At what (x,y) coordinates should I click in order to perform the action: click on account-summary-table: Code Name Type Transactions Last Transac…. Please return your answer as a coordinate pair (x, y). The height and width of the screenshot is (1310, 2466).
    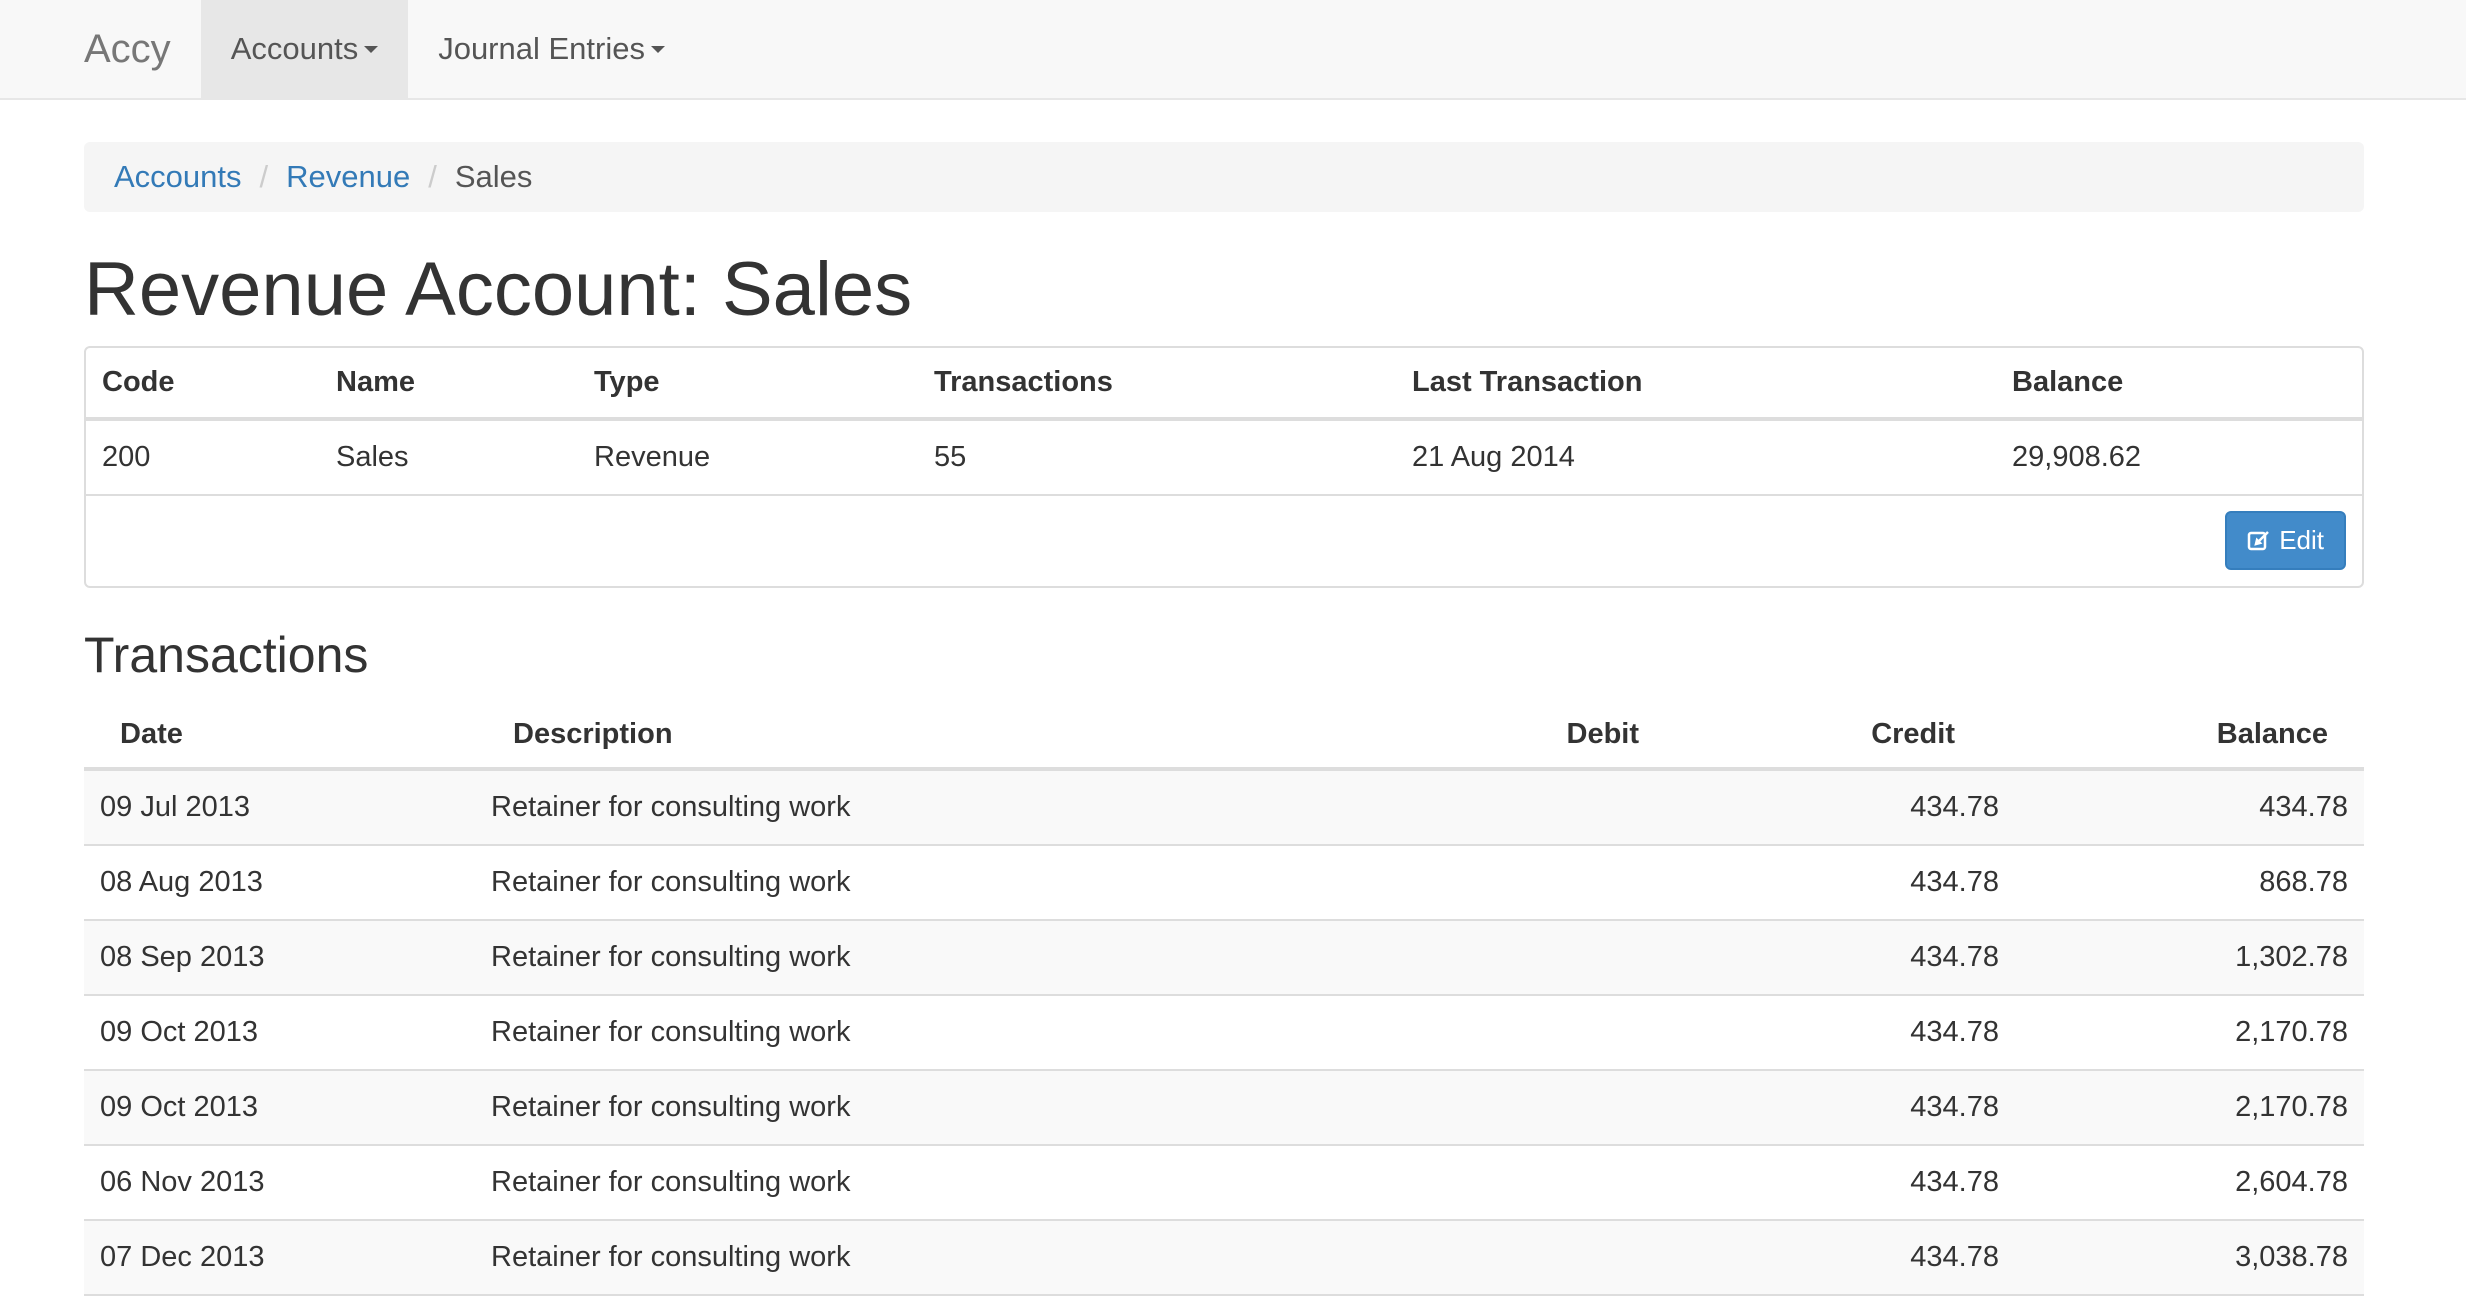
    Looking at the image, I should click on (1224, 421).